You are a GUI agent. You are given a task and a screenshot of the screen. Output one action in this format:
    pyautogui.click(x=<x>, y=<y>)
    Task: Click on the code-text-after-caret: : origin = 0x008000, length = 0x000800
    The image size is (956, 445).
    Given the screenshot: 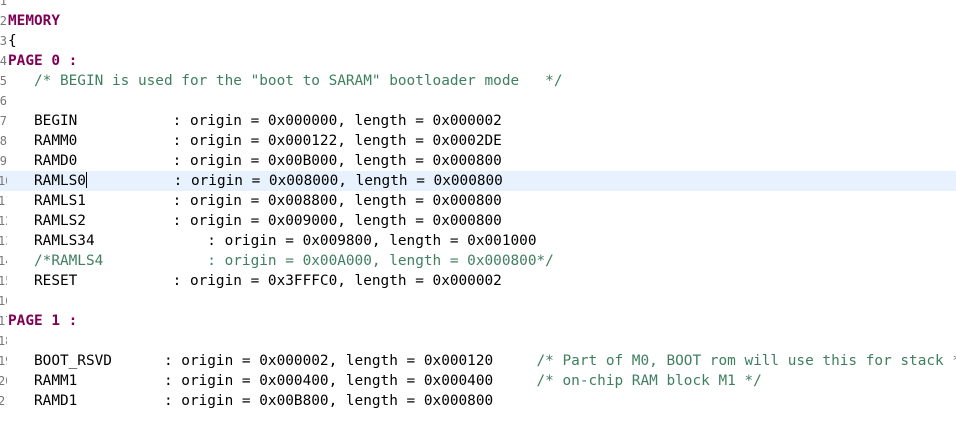 What is the action you would take?
    pyautogui.click(x=294, y=181)
    